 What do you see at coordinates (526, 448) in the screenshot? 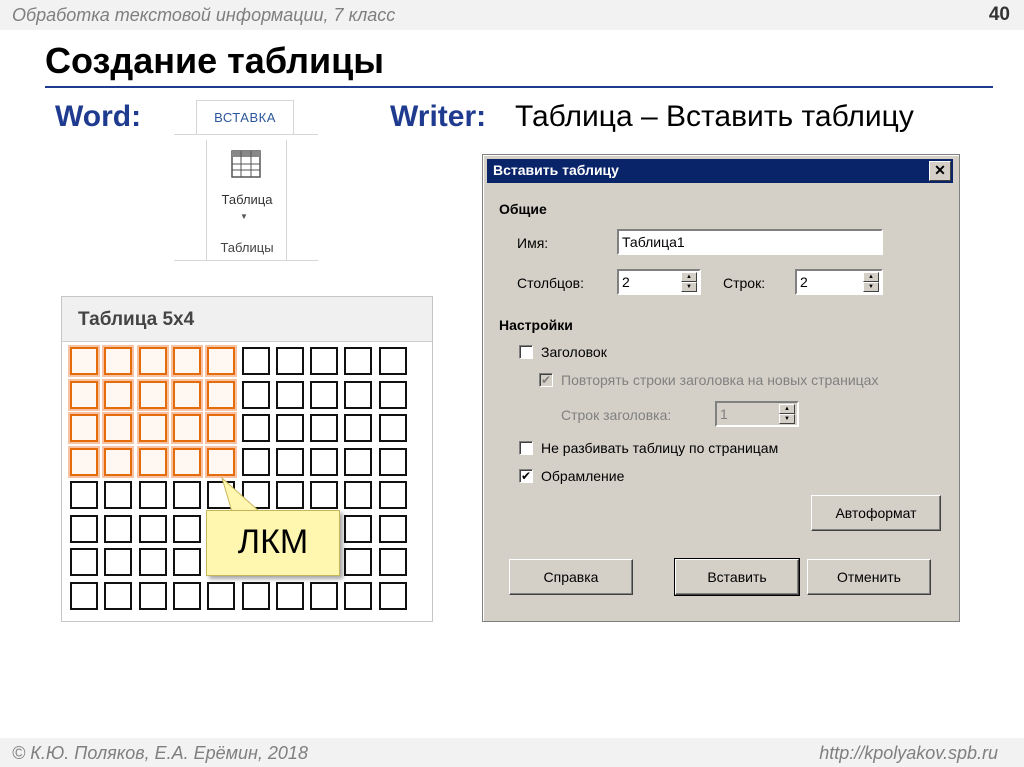
I see `no-split-checkbox` at bounding box center [526, 448].